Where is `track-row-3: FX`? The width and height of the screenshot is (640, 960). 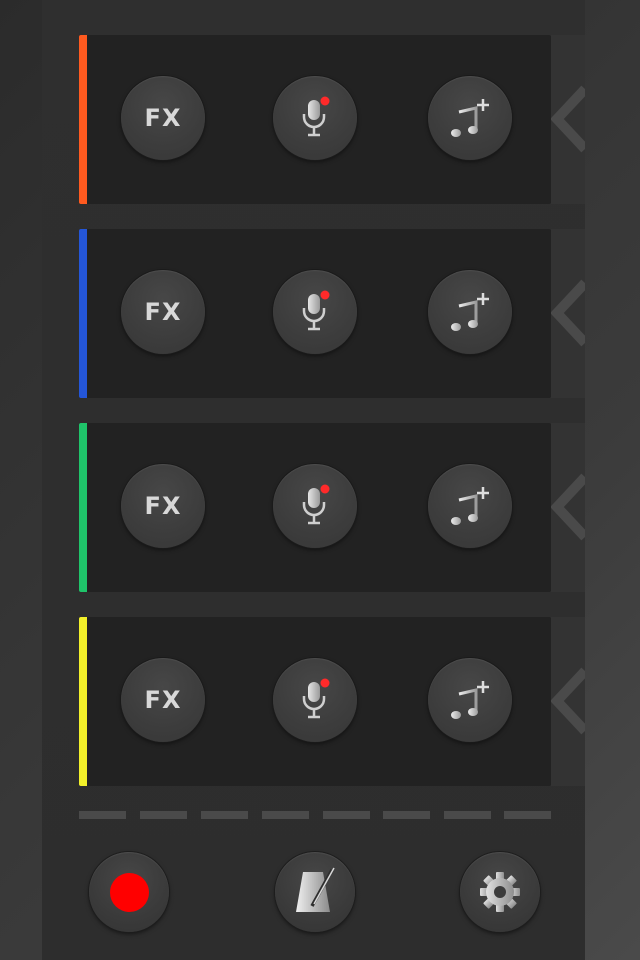
track-row-3: FX is located at coordinates (315, 507).